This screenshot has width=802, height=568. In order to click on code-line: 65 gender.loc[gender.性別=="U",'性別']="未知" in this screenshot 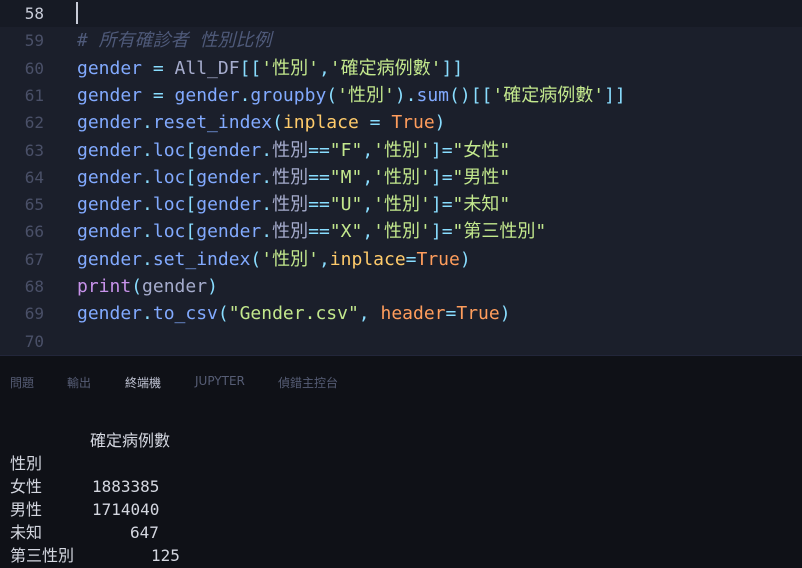, I will do `click(401, 204)`.